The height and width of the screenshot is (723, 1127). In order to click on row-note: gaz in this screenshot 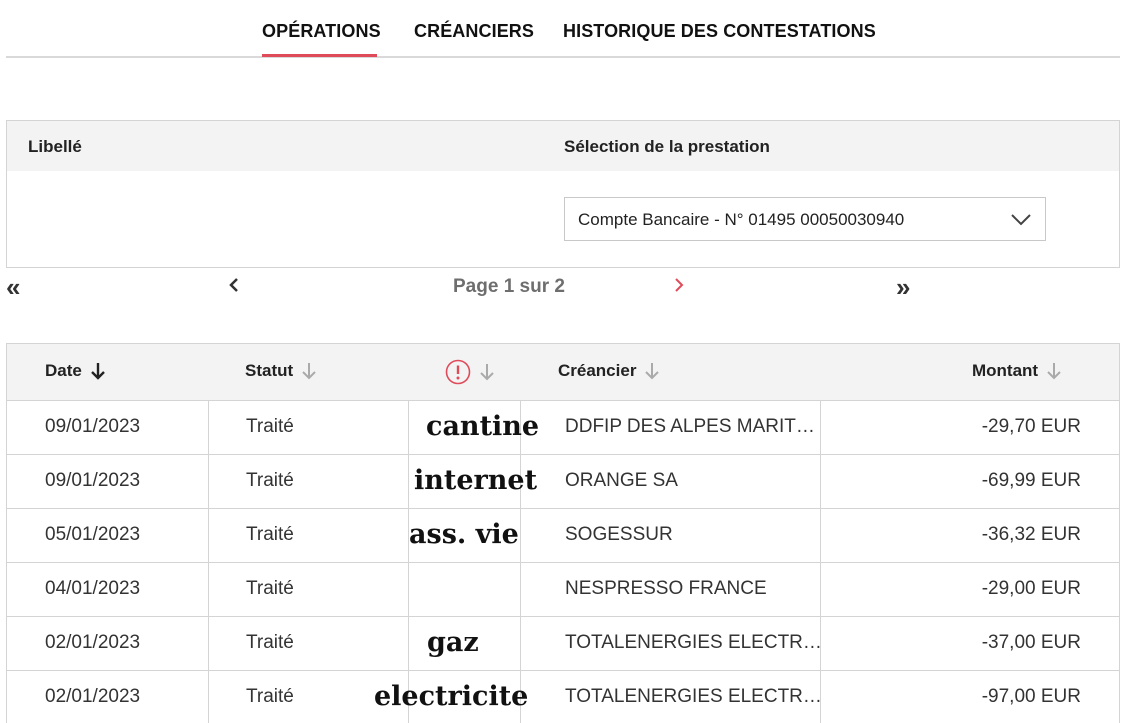, I will do `click(453, 642)`.